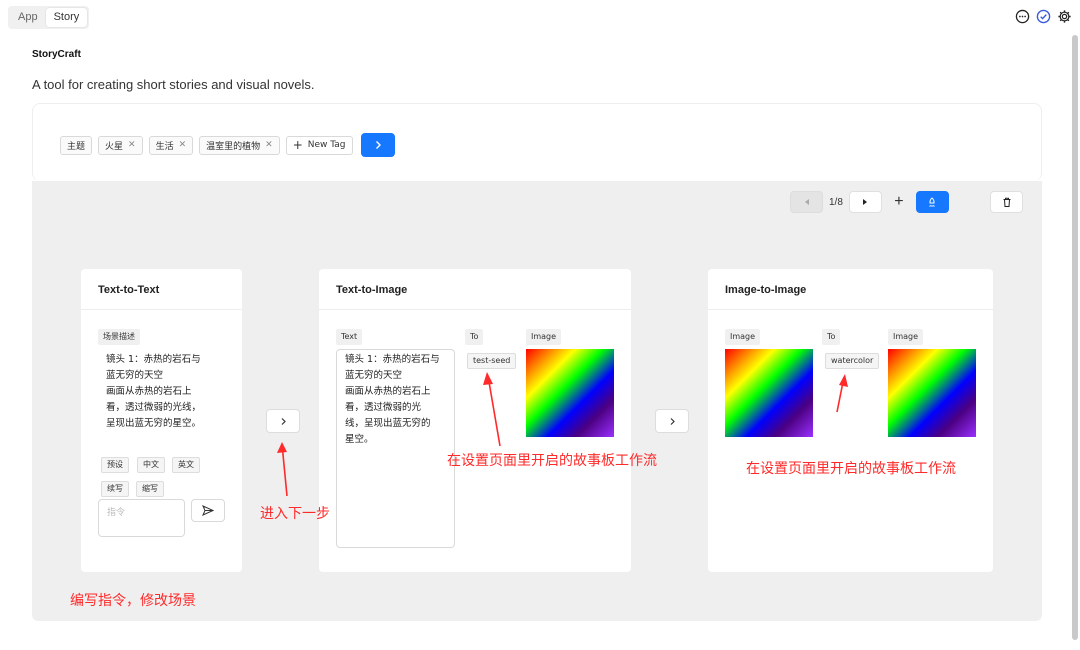  Describe the element at coordinates (66, 17) in the screenshot. I see `tab-story: Story` at that location.